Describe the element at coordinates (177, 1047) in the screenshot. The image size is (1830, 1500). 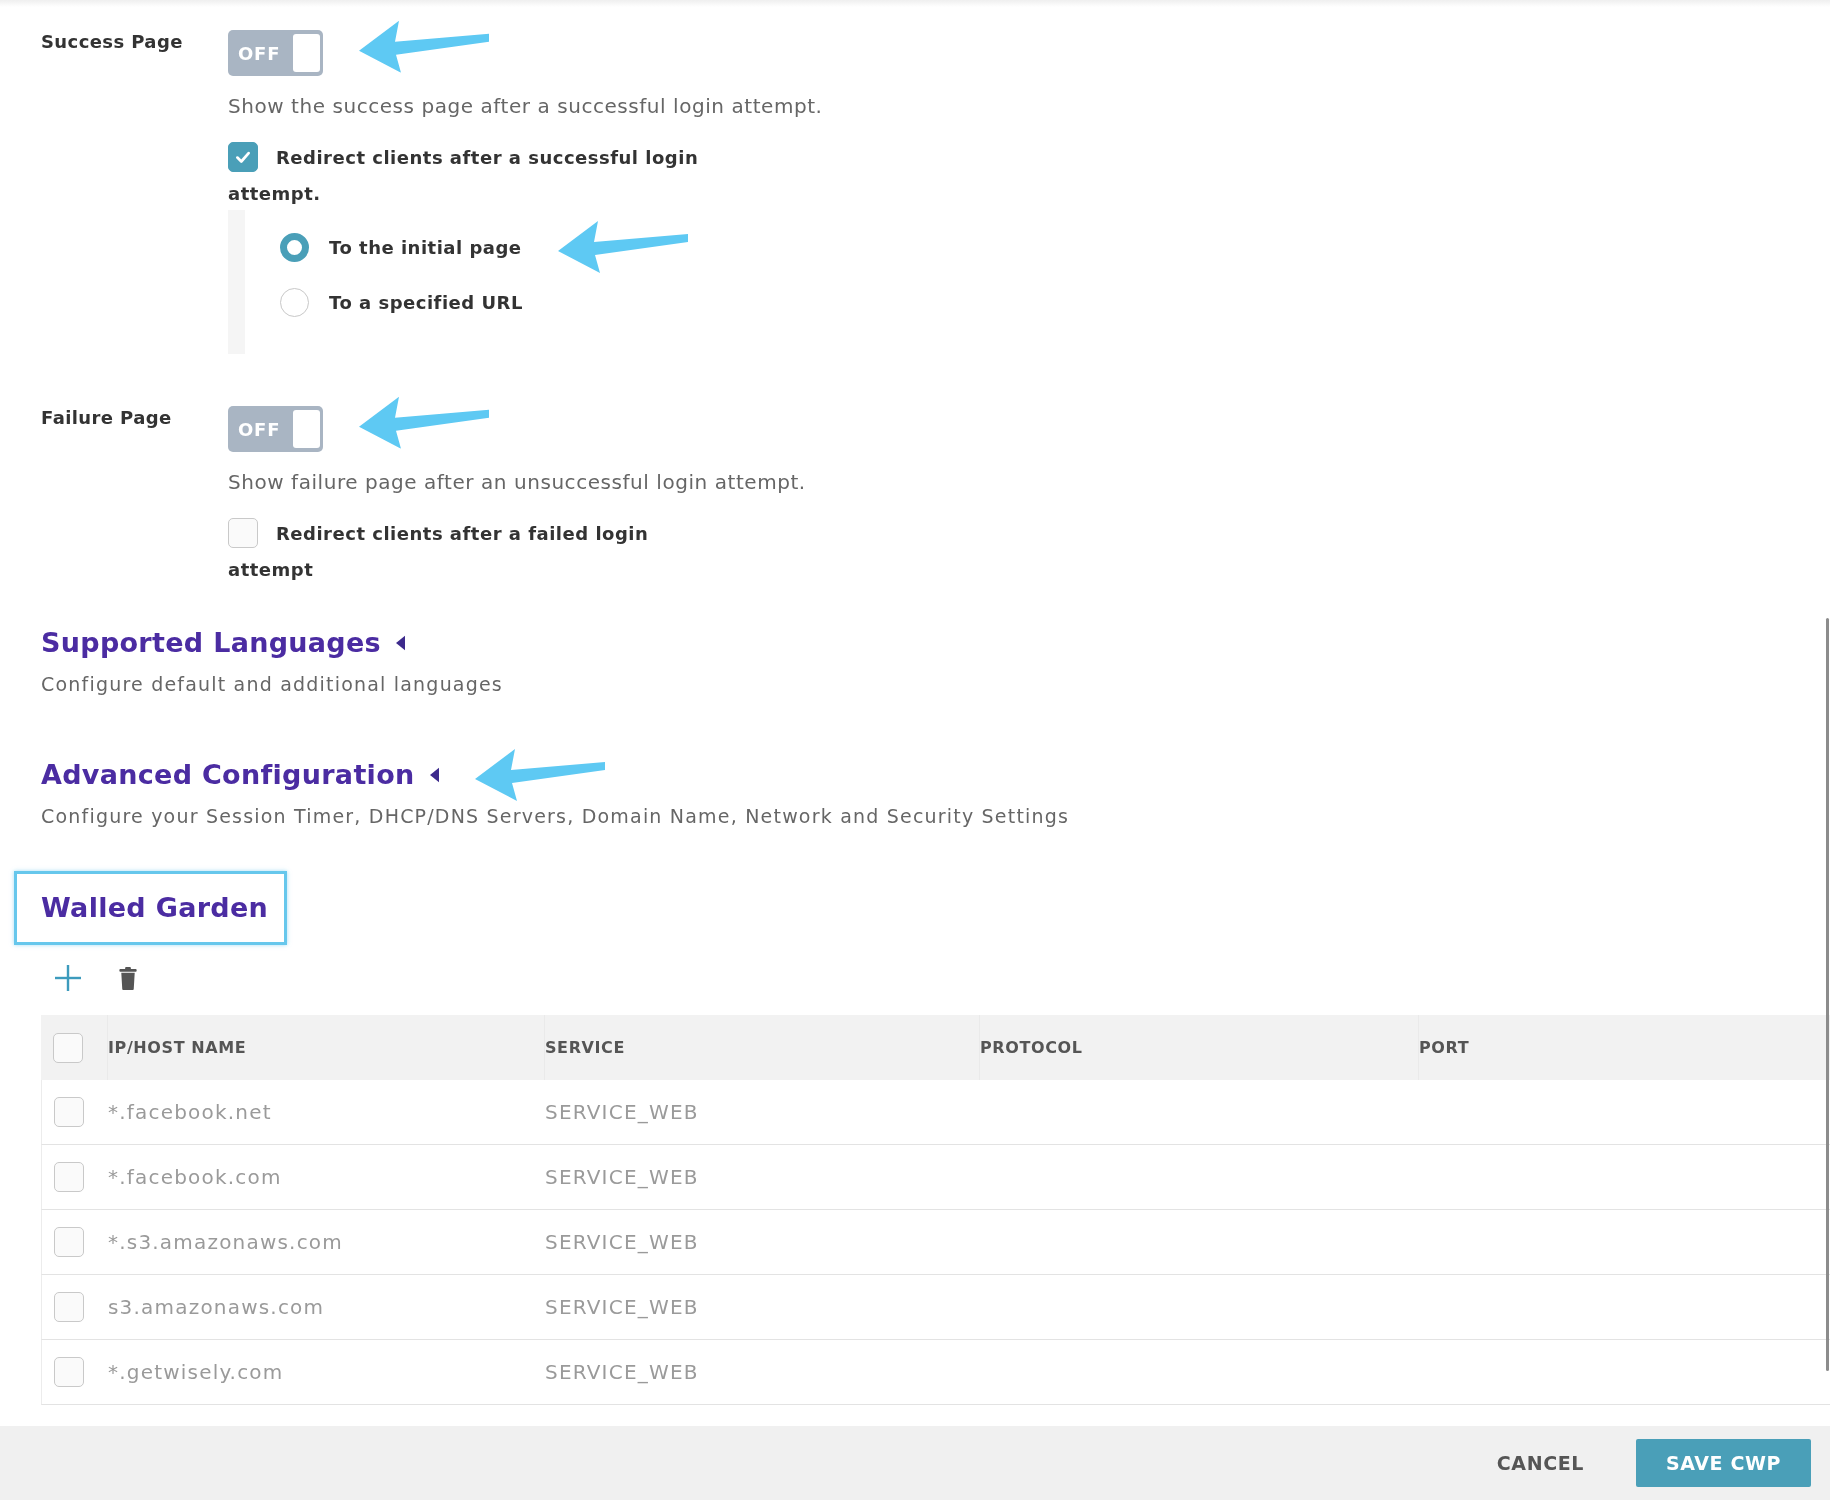
I see `column-header: IP/HOST NAME` at that location.